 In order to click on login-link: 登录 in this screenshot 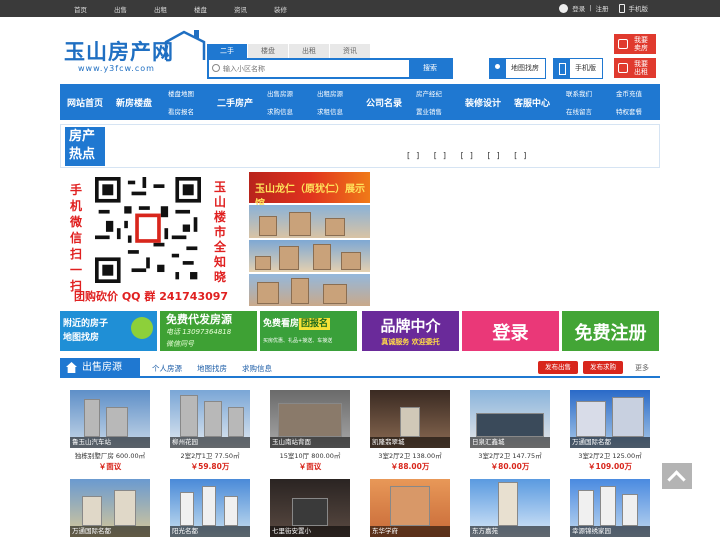, I will do `click(578, 8)`.